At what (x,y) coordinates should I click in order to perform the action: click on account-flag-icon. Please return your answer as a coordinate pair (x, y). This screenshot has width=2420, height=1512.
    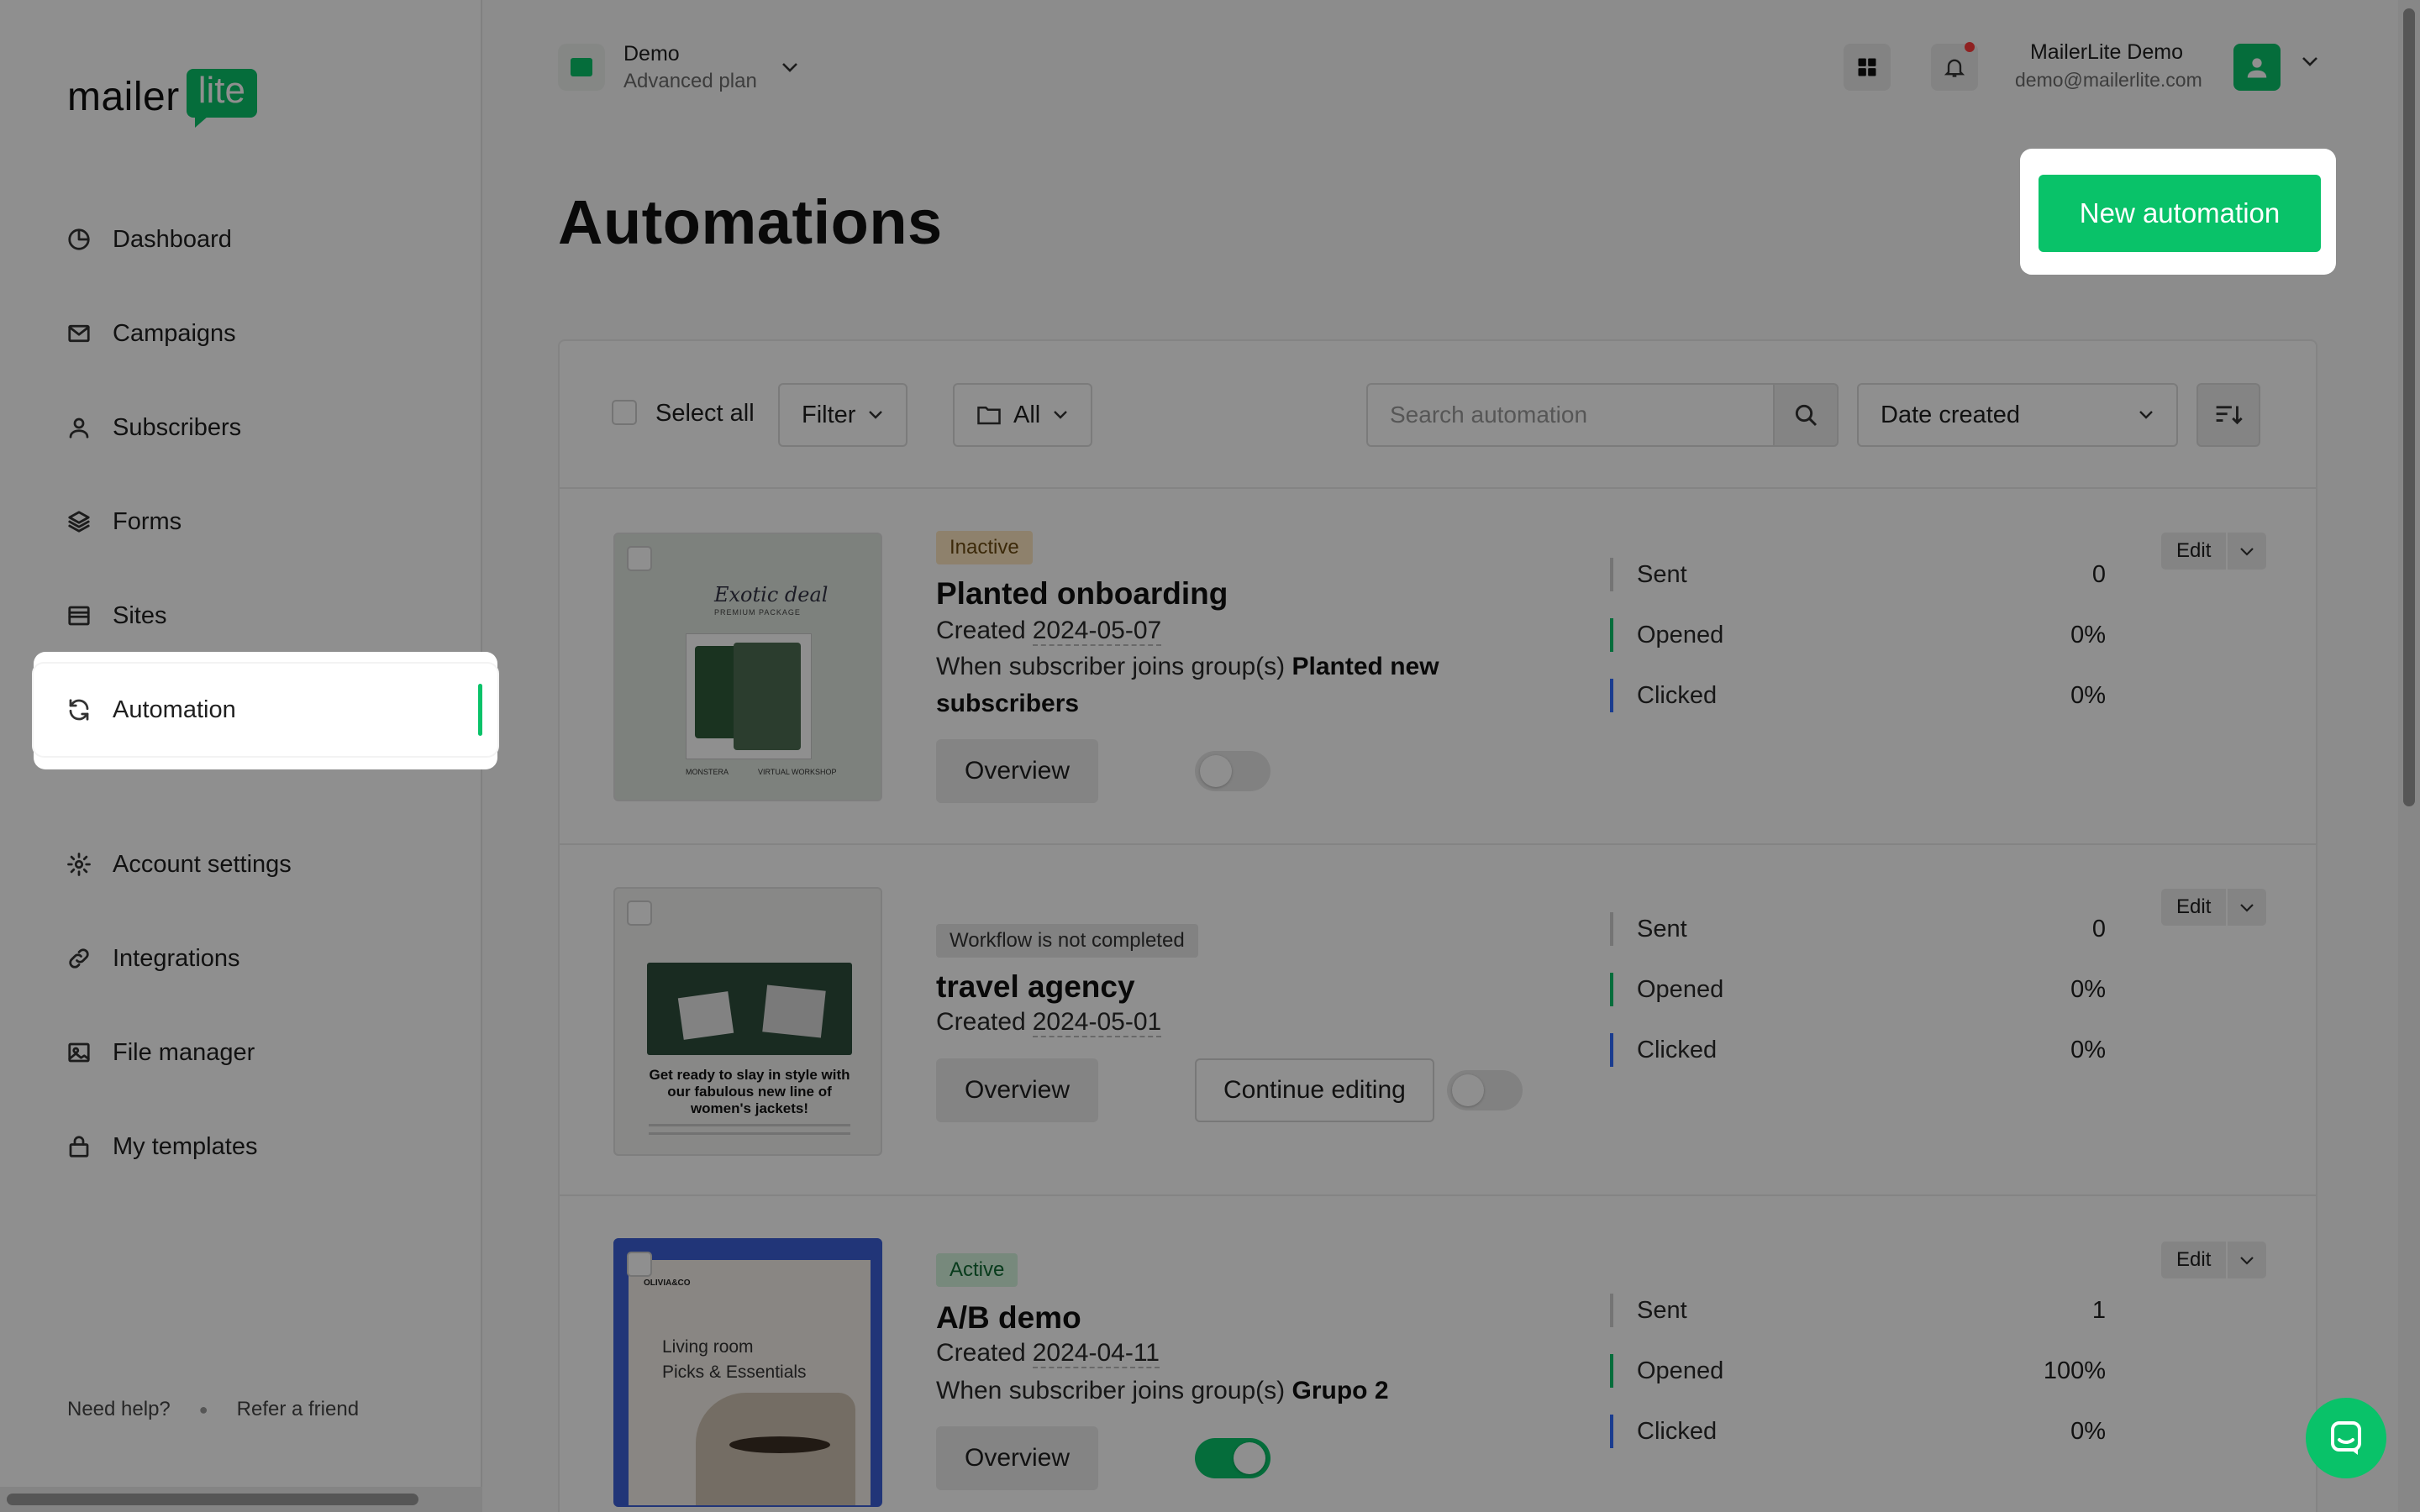
    Looking at the image, I should click on (582, 67).